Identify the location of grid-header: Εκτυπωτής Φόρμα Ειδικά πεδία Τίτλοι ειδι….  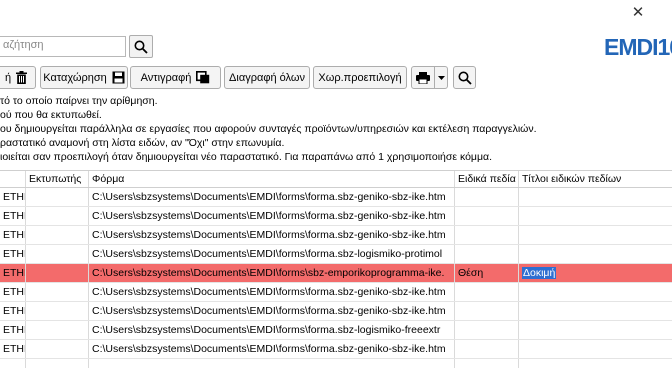
(336, 179).